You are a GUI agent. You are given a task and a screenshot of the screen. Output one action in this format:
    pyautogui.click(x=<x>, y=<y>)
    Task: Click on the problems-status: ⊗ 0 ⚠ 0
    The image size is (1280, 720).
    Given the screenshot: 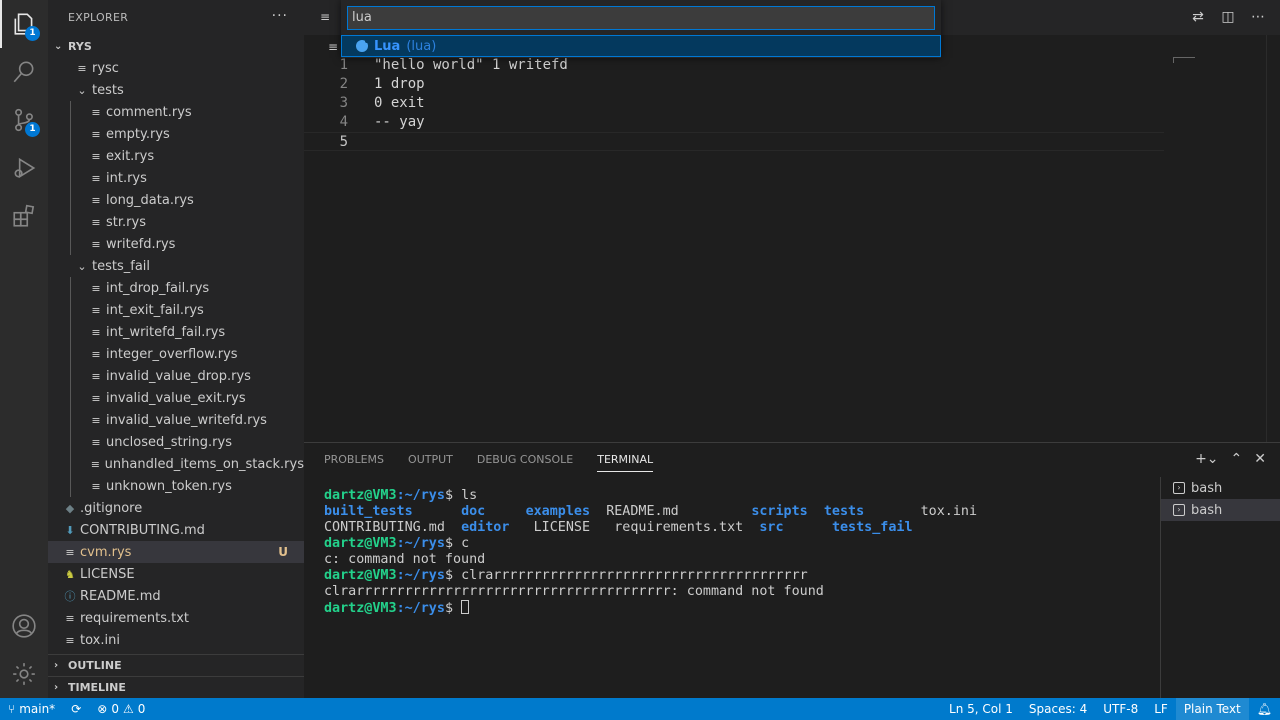 What is the action you would take?
    pyautogui.click(x=121, y=709)
    